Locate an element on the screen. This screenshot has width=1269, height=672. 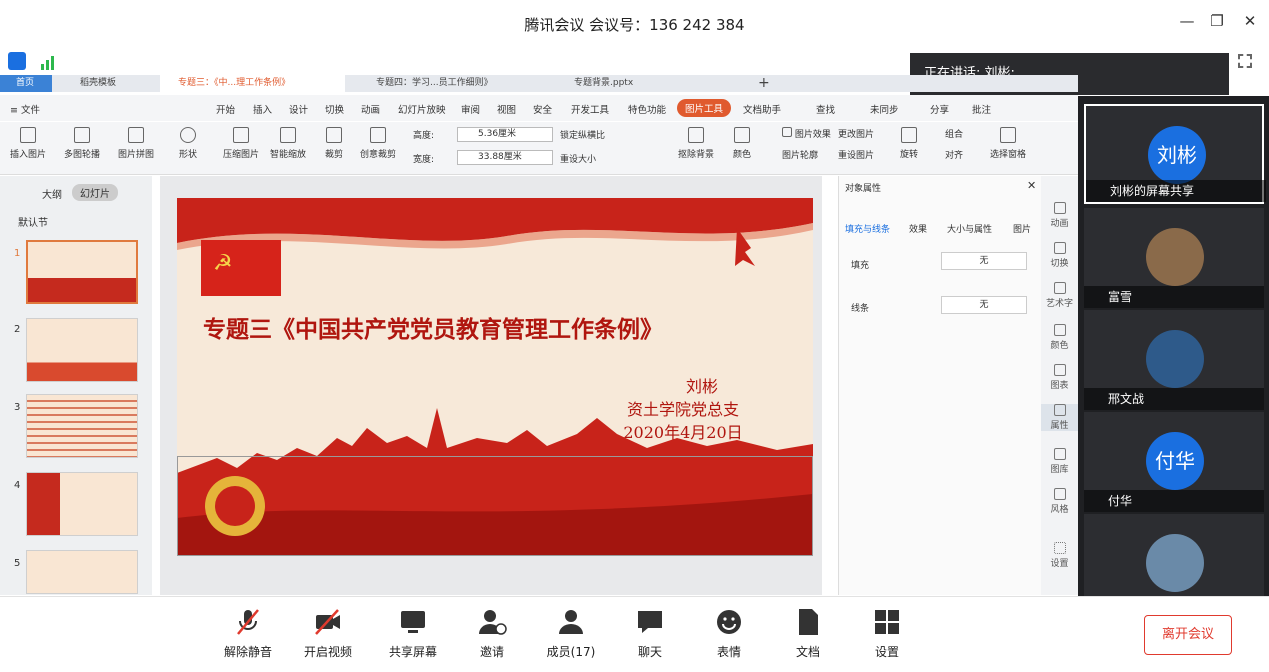
sidebar-chart: 图表 is located at coordinates (1059, 377).